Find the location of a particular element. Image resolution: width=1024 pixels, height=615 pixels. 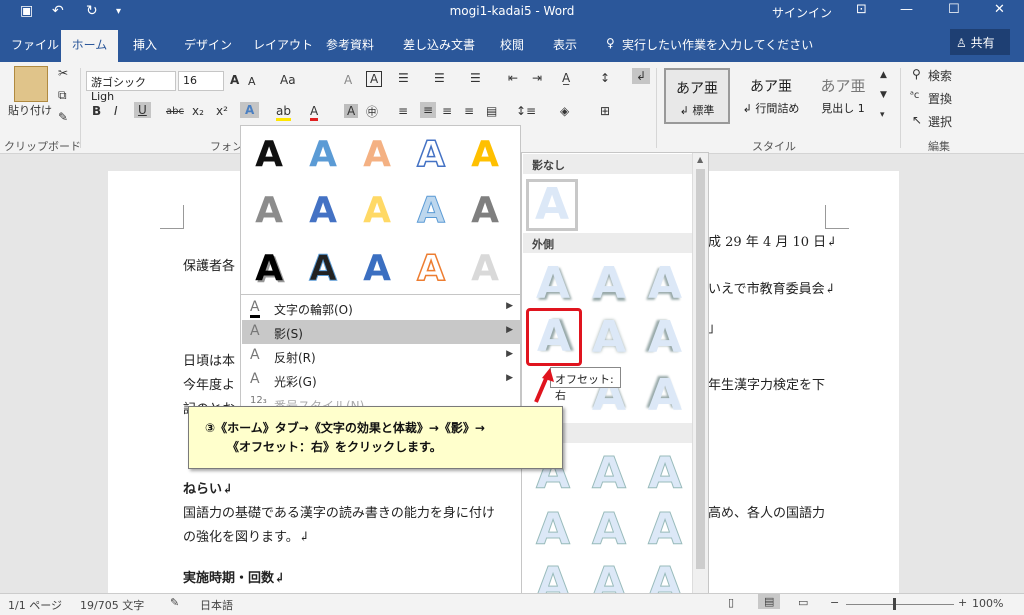

enclose-char-icon: ㊥ is located at coordinates (372, 111).